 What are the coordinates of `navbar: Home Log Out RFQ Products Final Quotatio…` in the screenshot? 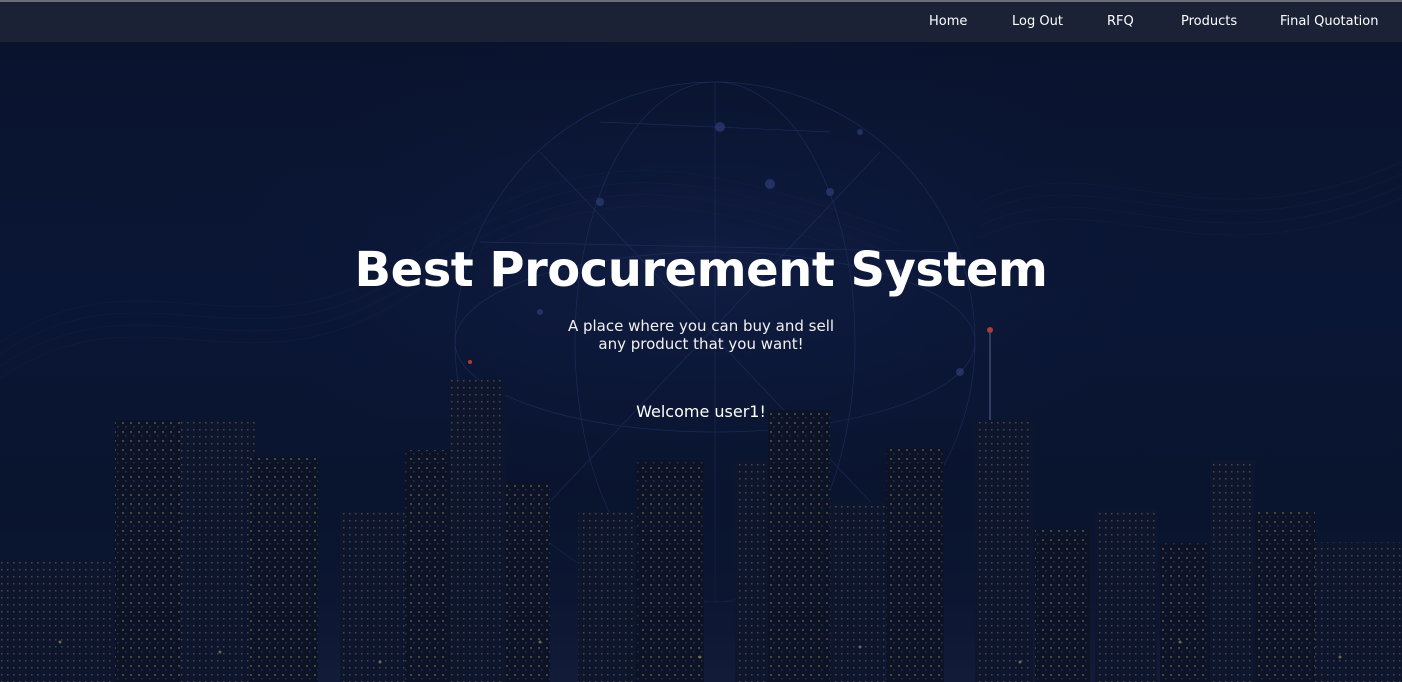 It's located at (701, 22).